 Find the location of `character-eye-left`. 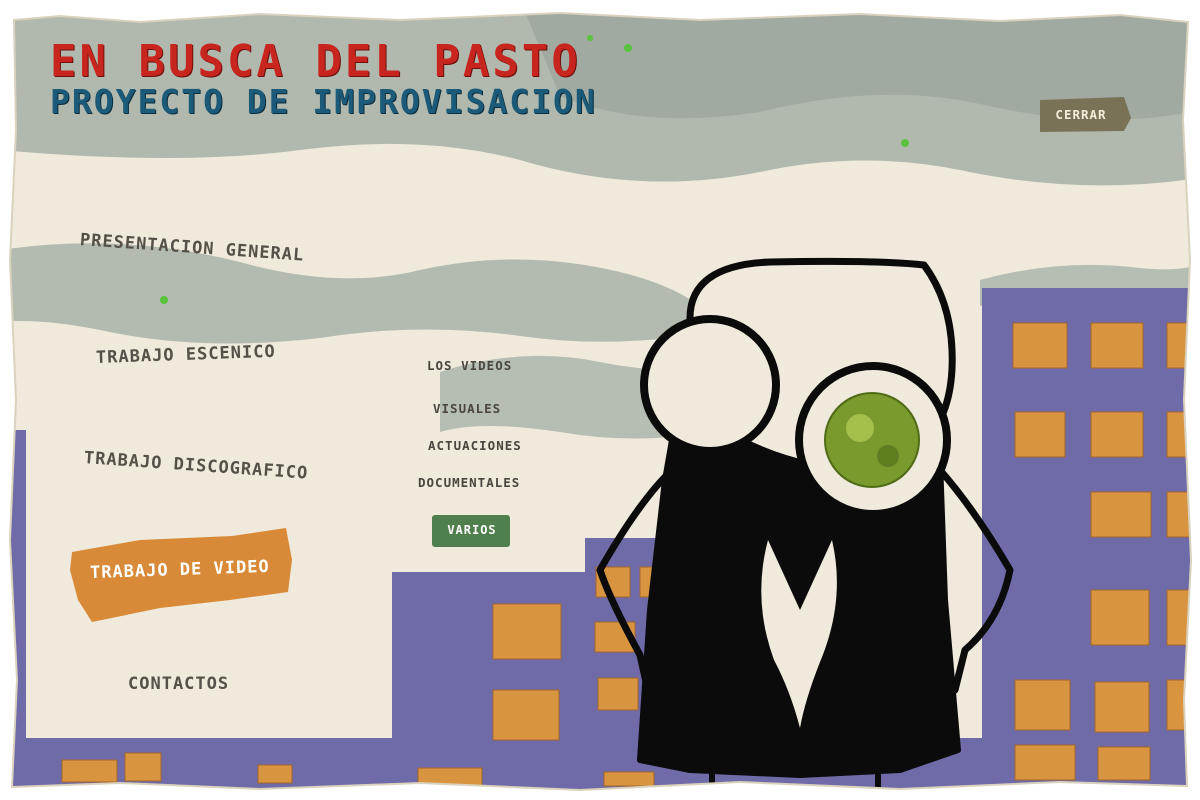

character-eye-left is located at coordinates (710, 385).